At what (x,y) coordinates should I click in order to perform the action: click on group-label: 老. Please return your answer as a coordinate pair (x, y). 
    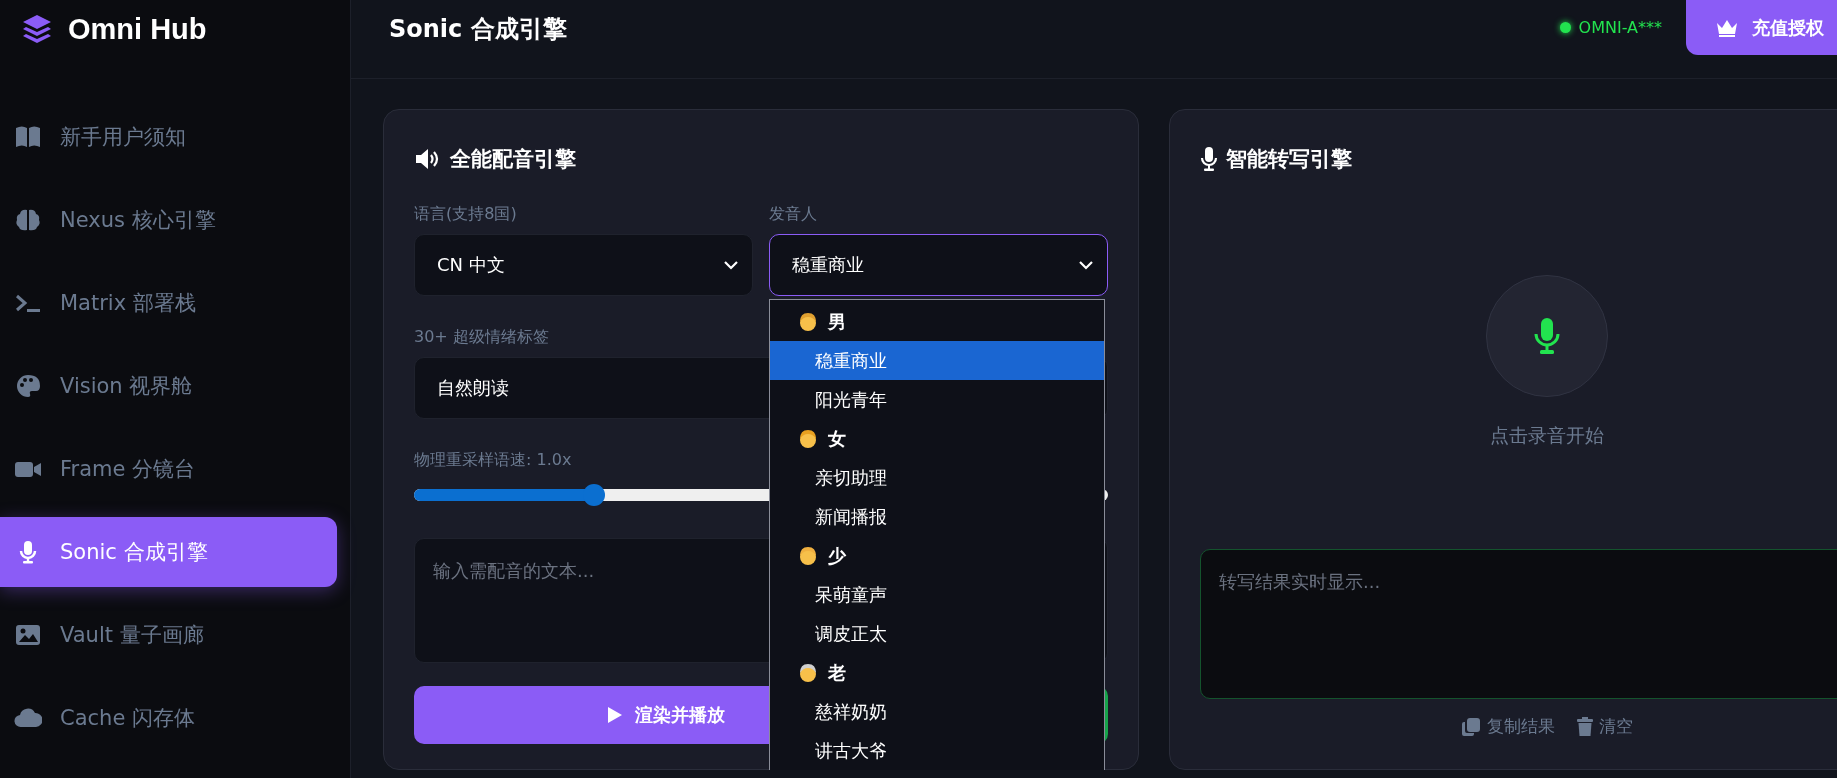
    Looking at the image, I should click on (837, 672).